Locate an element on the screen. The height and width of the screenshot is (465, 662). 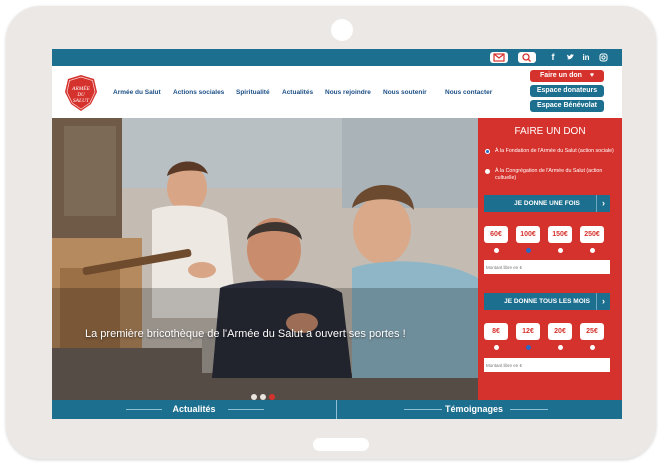
tablet-home-button is located at coordinates (341, 444).